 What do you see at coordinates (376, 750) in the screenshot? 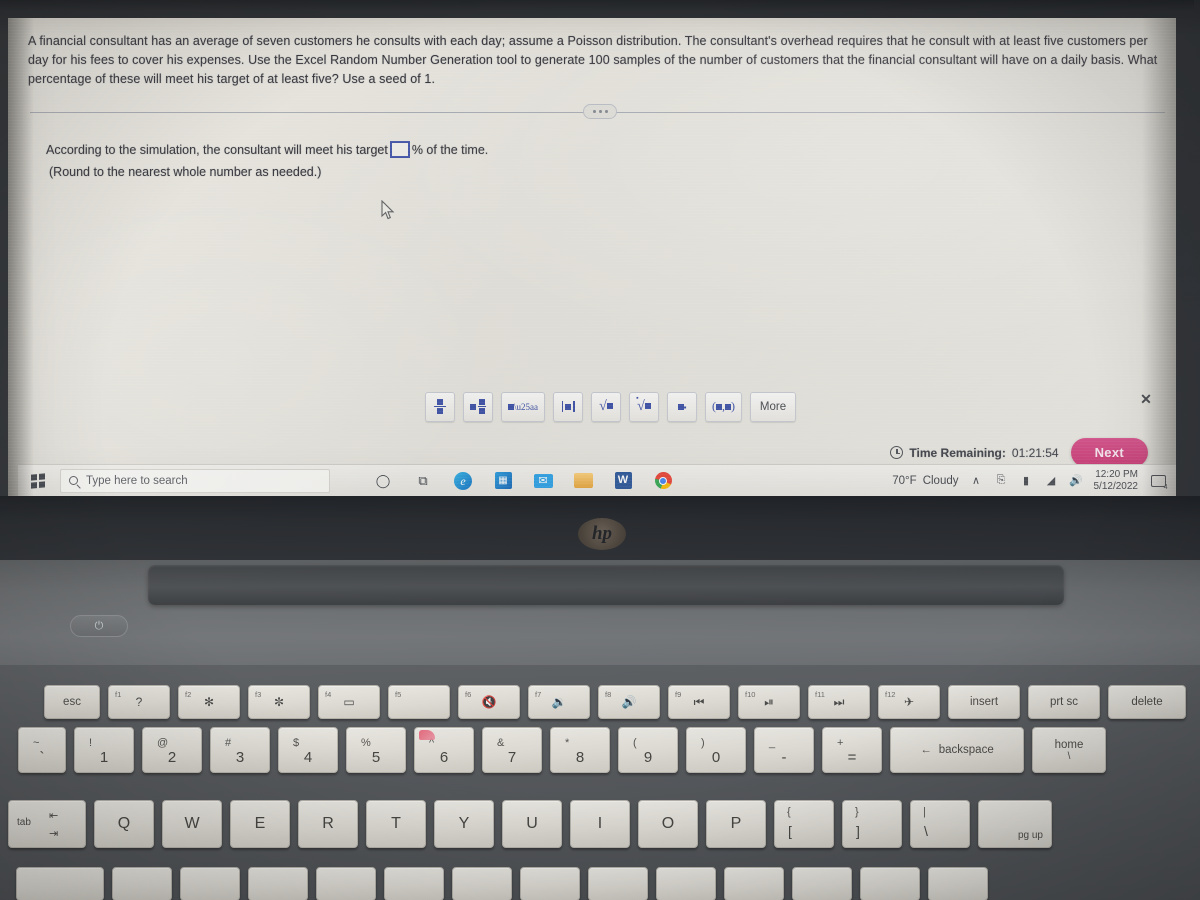
I see `key-five: % 5` at bounding box center [376, 750].